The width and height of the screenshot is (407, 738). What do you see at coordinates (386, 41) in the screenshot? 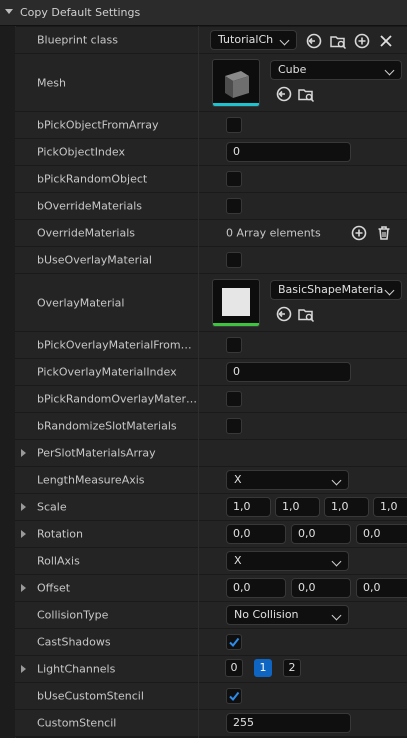
I see `clear-icon` at bounding box center [386, 41].